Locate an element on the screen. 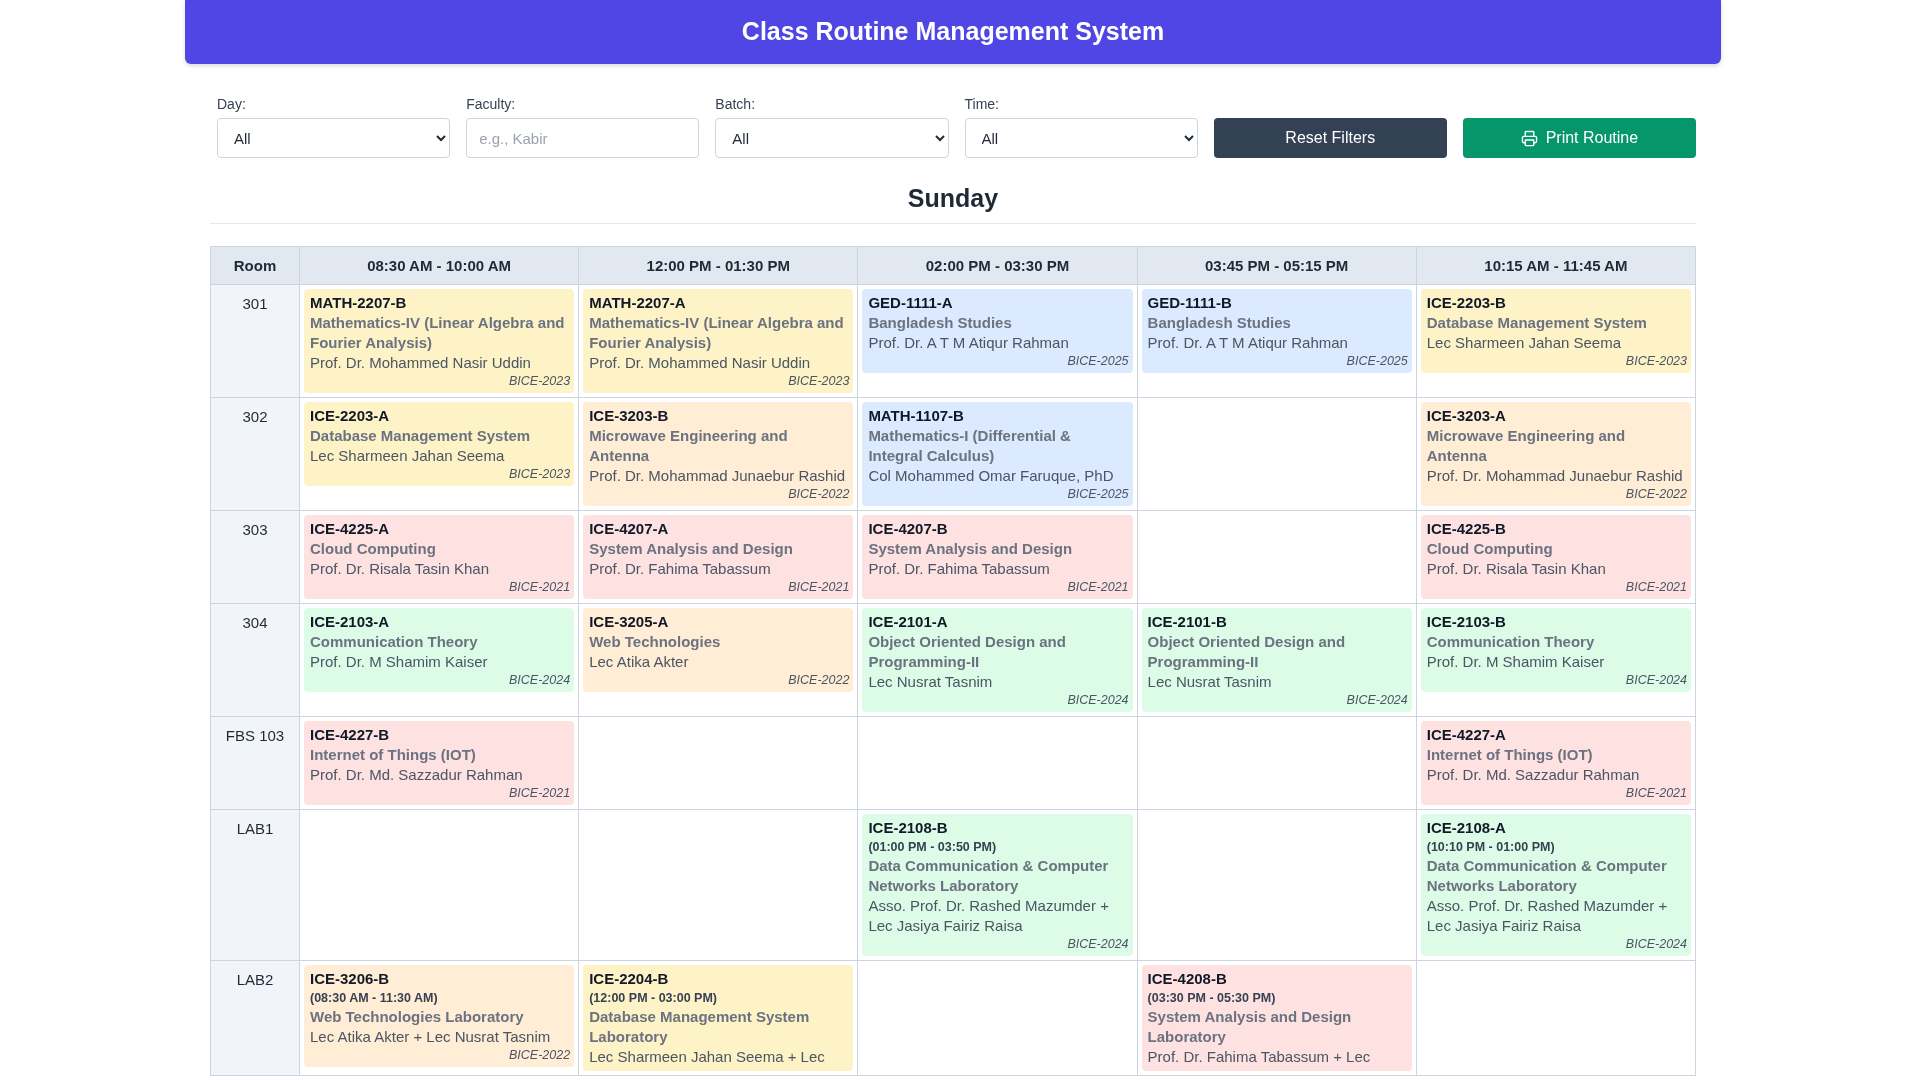 The height and width of the screenshot is (1080, 1920). faculty-search-field: e.g., Kabir is located at coordinates (583, 138).